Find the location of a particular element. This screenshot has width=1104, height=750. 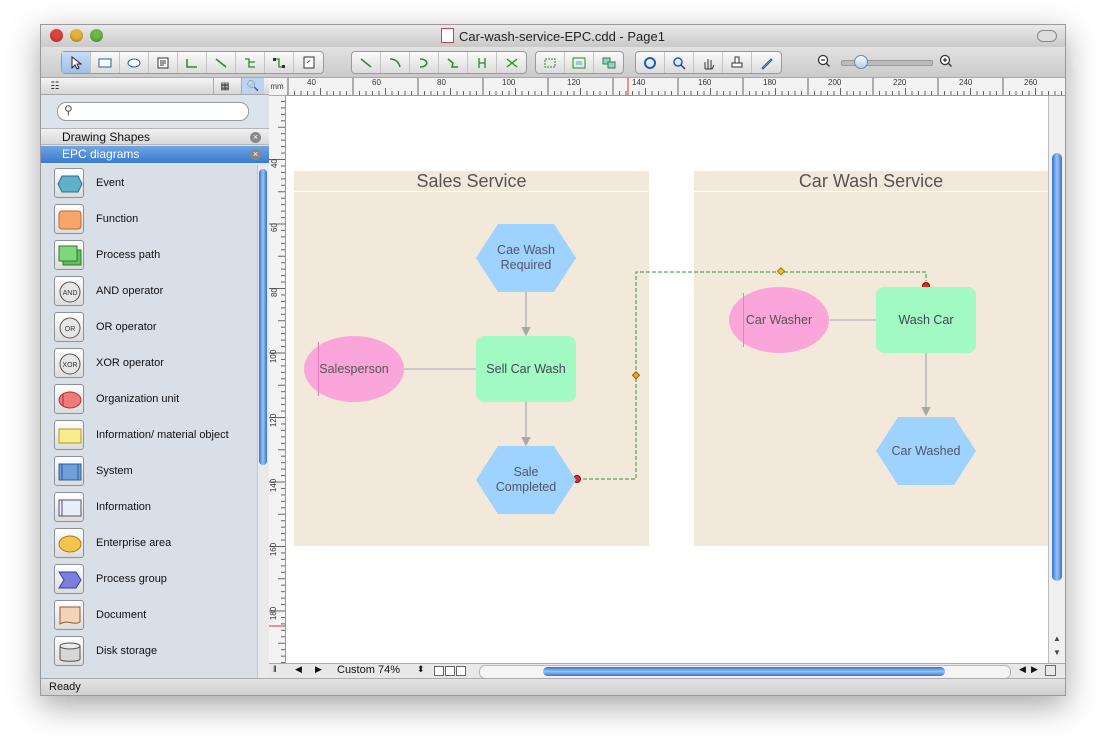

text-icon is located at coordinates (163, 62).